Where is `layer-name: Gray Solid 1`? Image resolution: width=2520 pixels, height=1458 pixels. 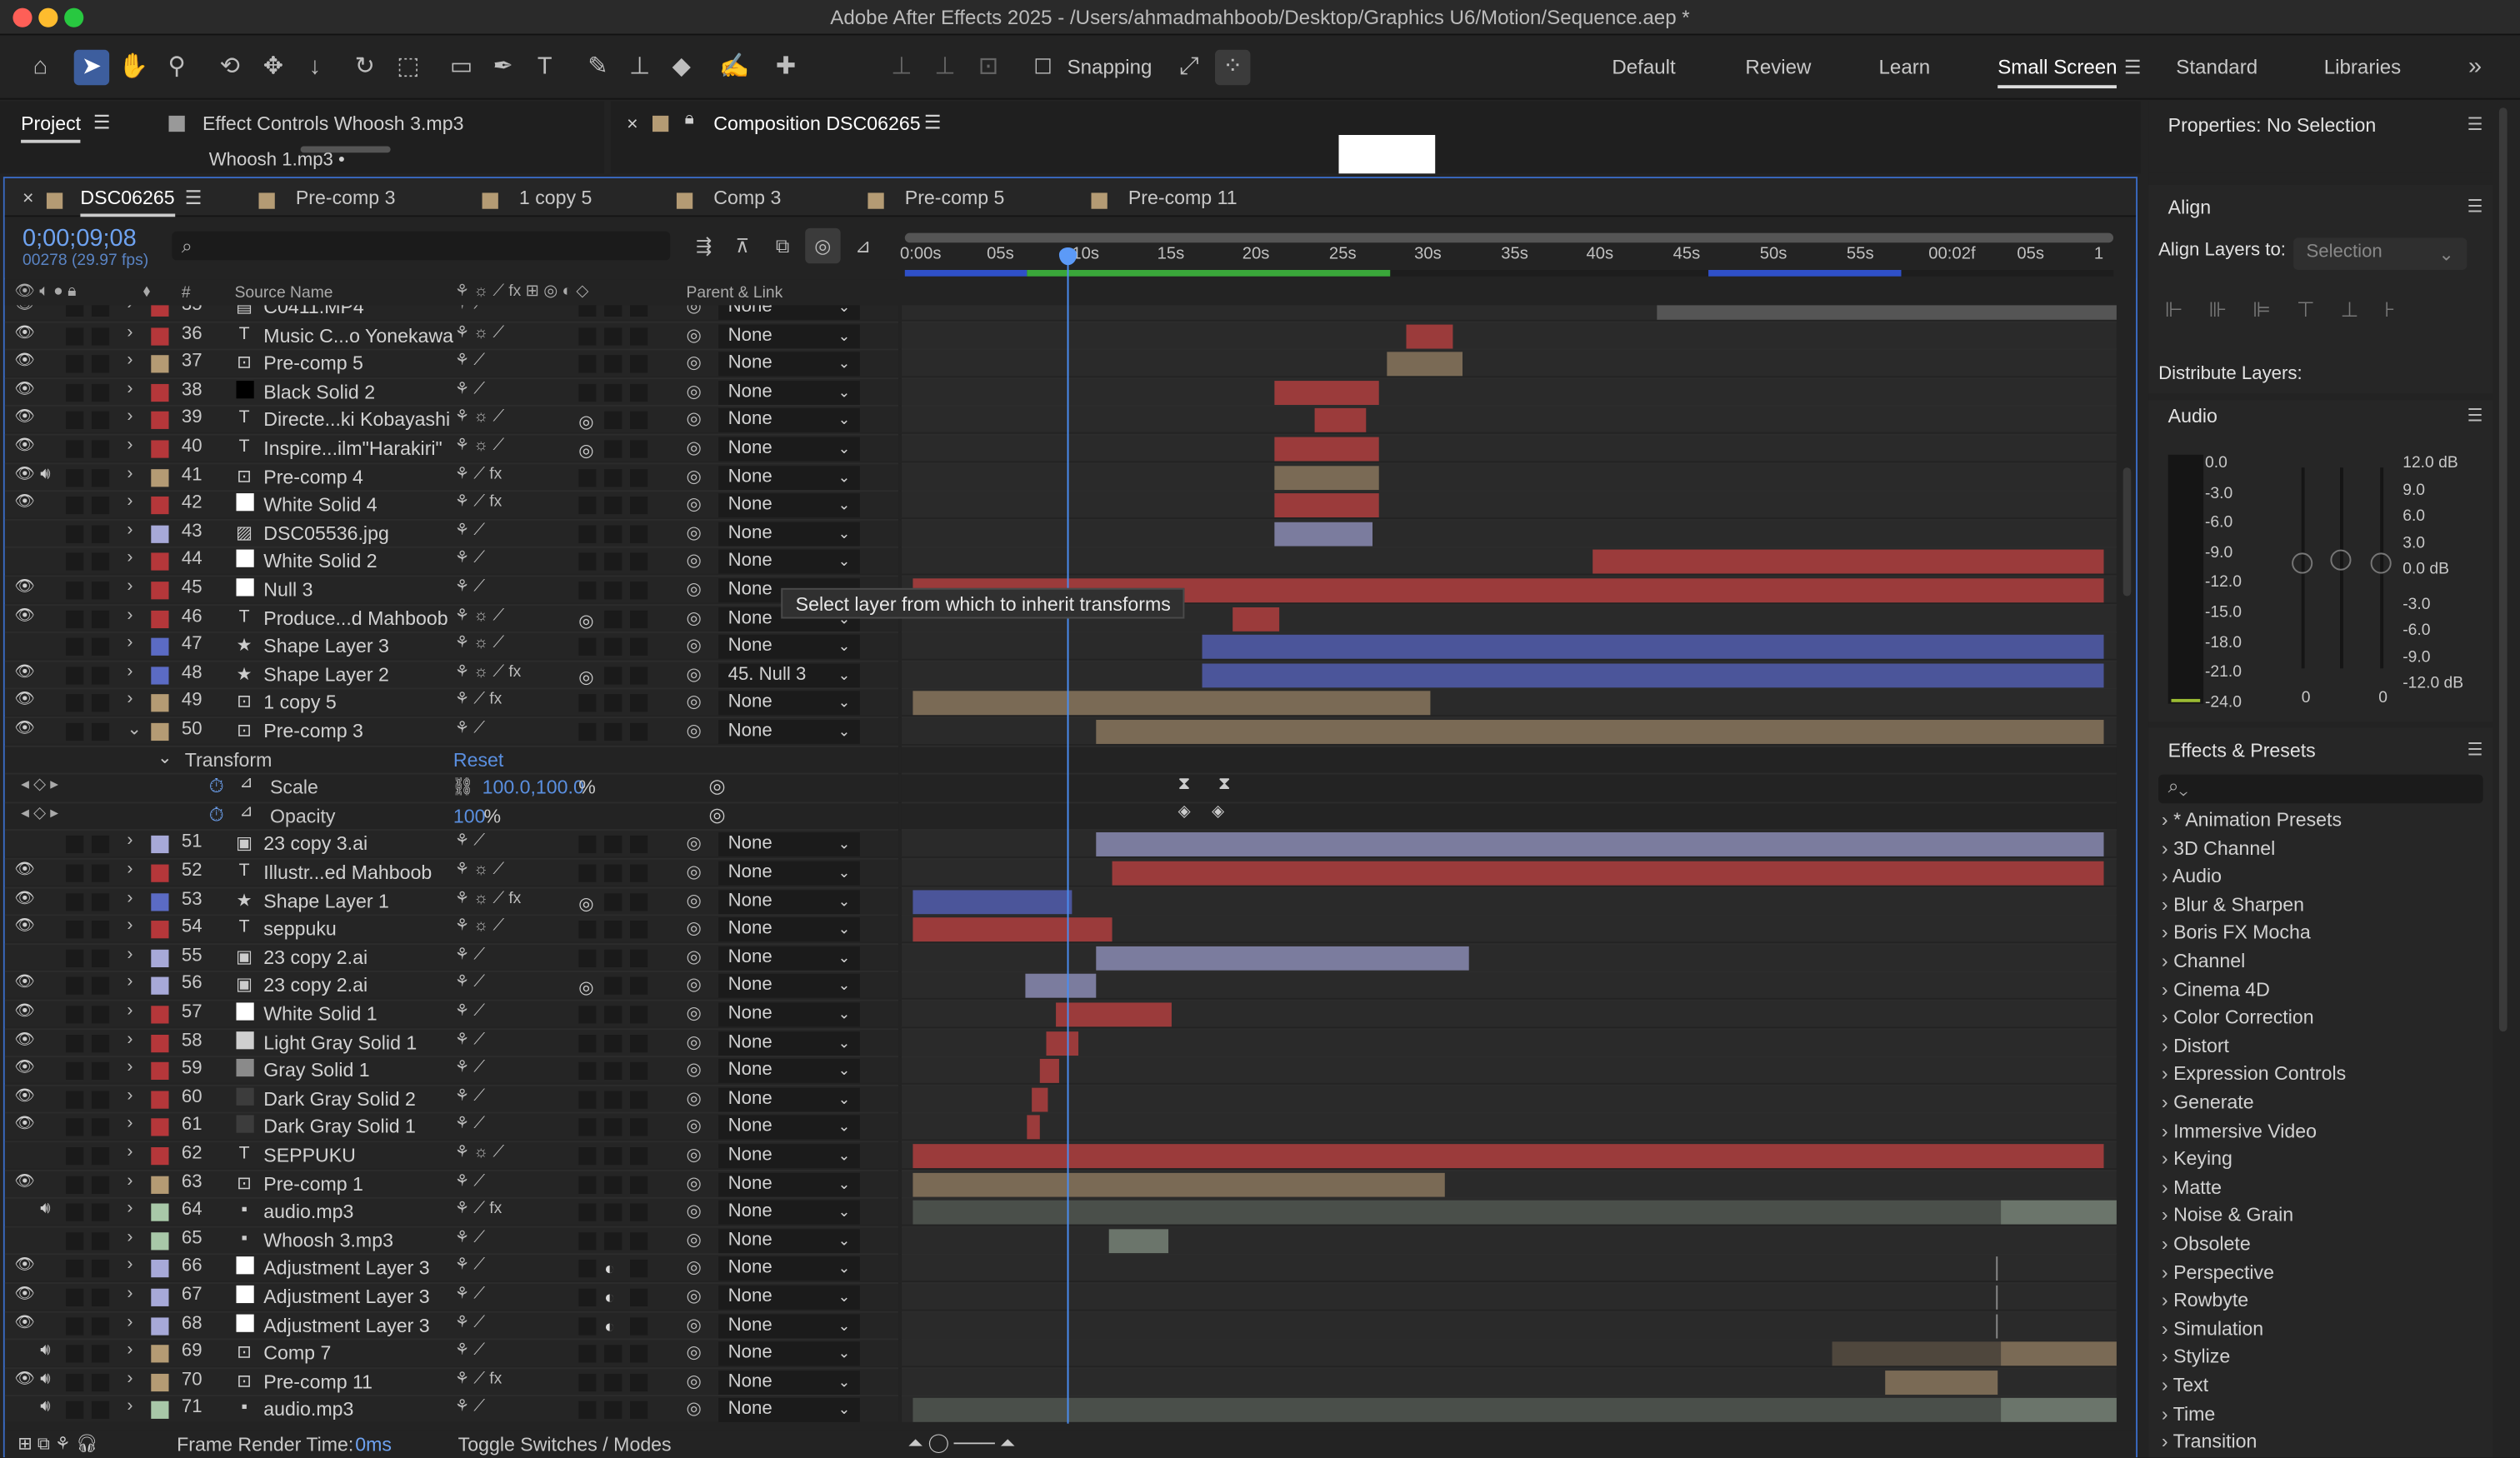 layer-name: Gray Solid 1 is located at coordinates (316, 1070).